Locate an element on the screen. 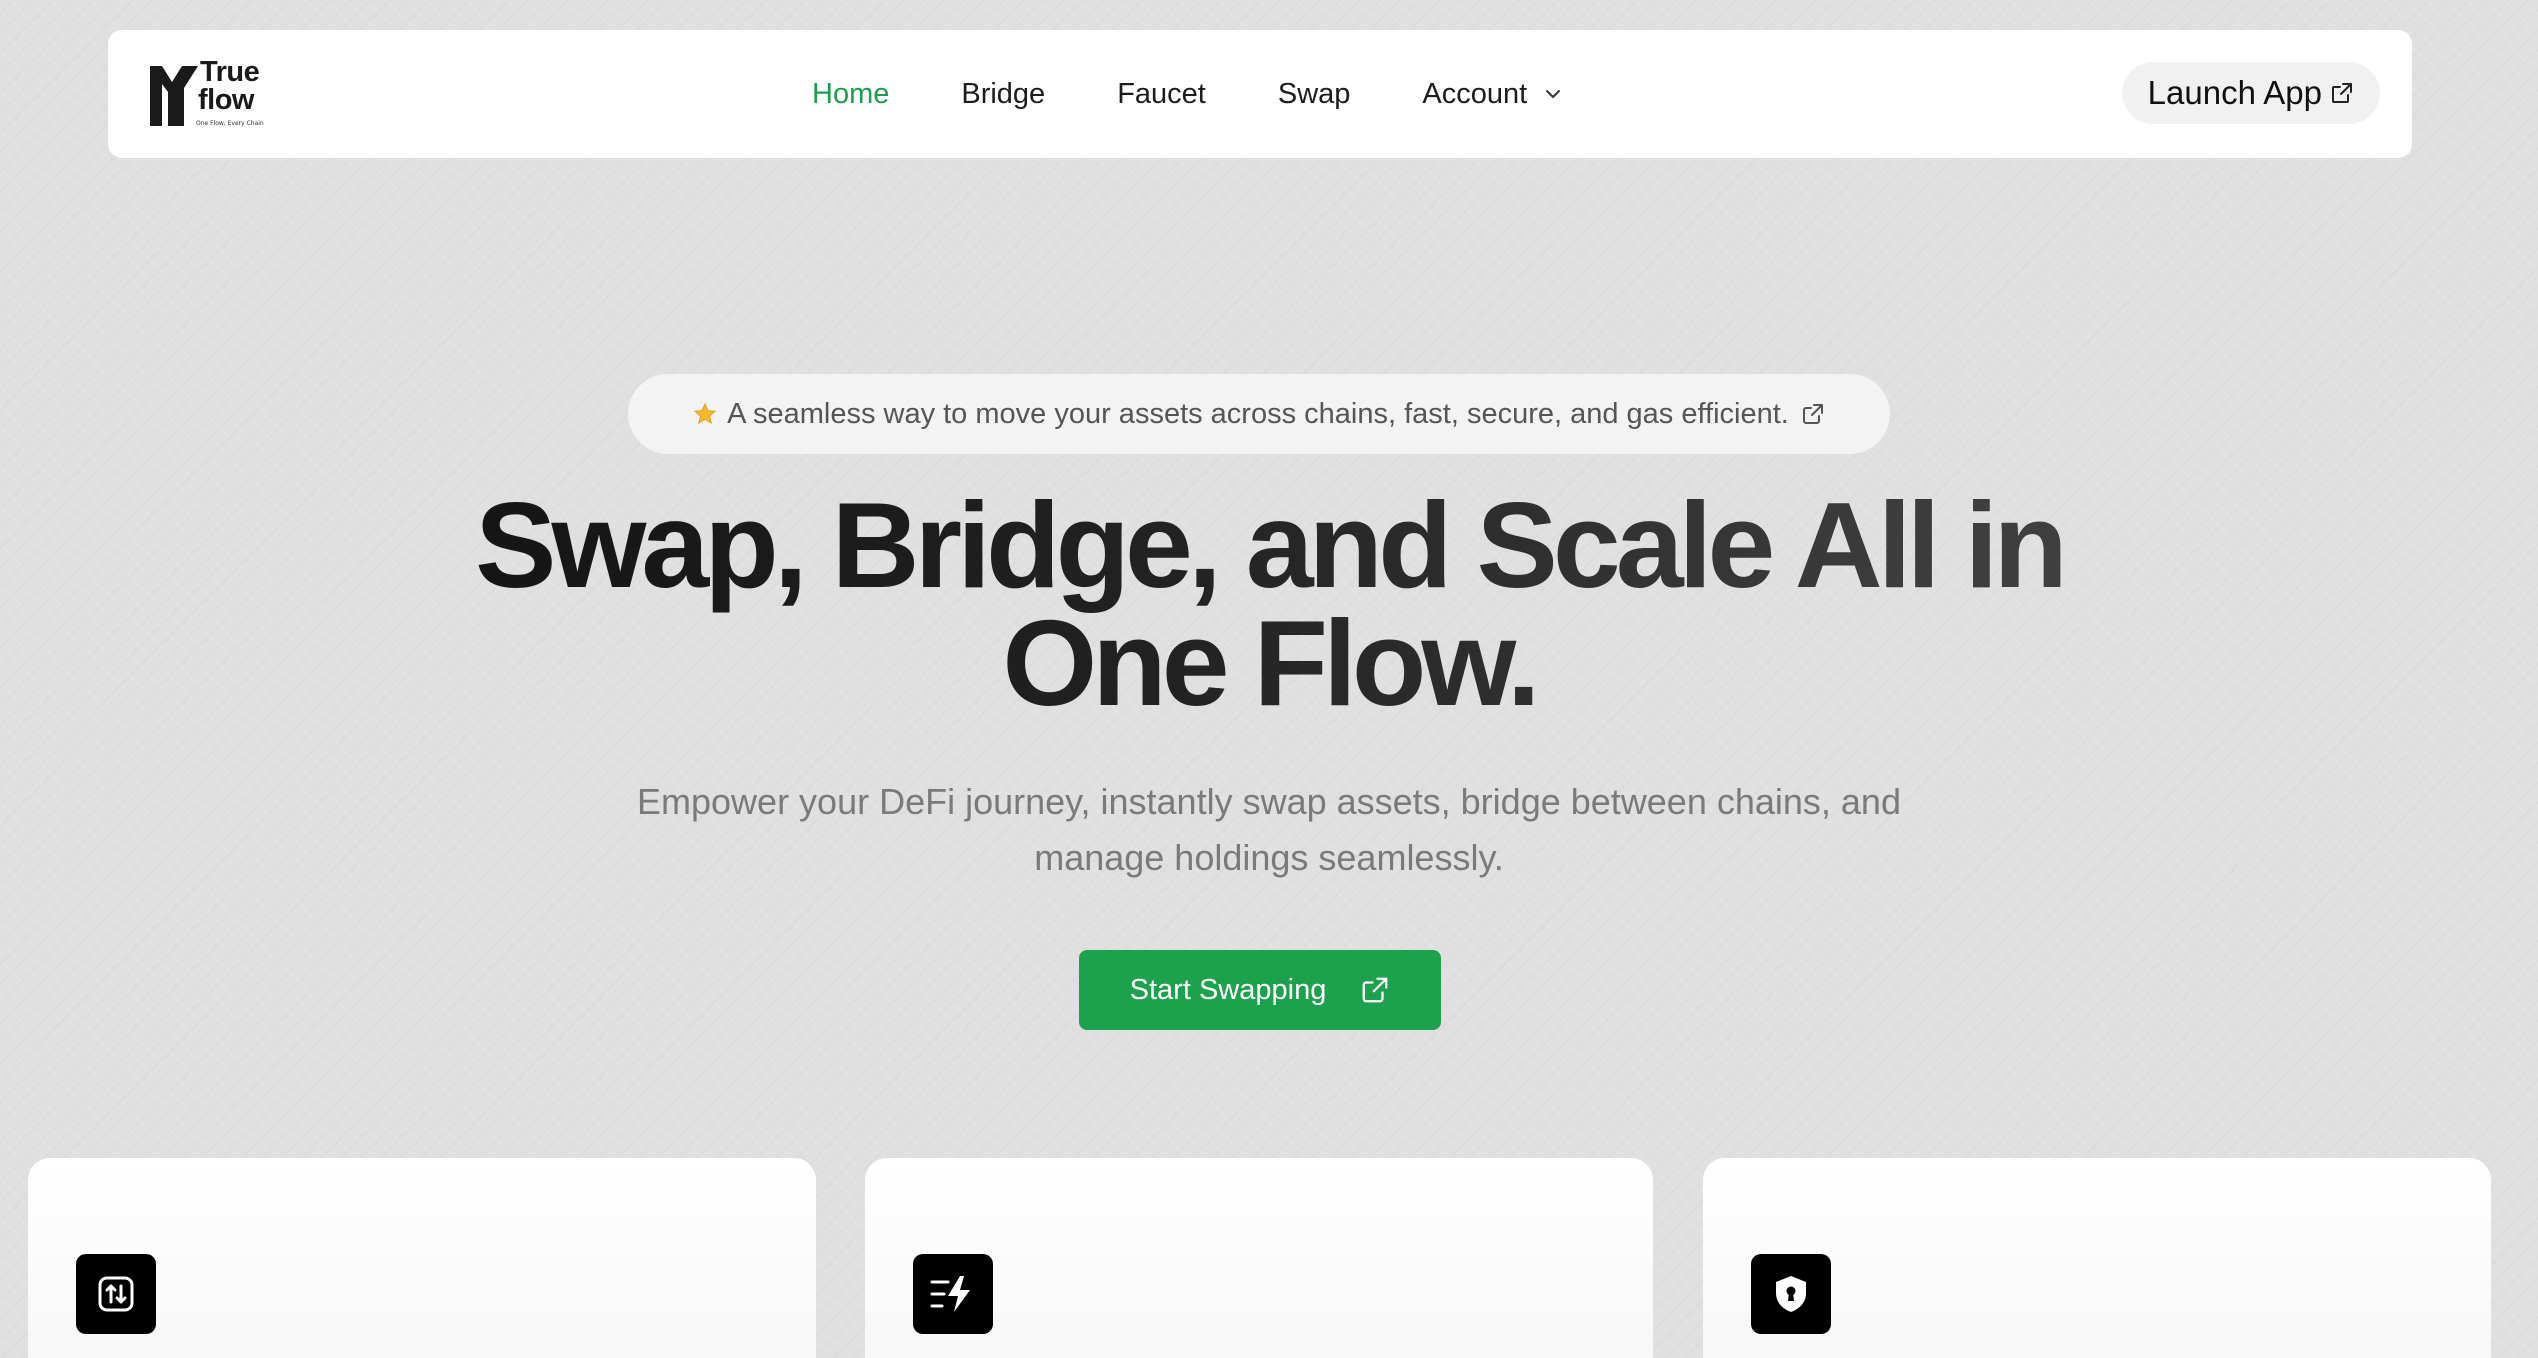 This screenshot has height=1358, width=2538. start-swapping-label: Start Swapping is located at coordinates (1228, 989).